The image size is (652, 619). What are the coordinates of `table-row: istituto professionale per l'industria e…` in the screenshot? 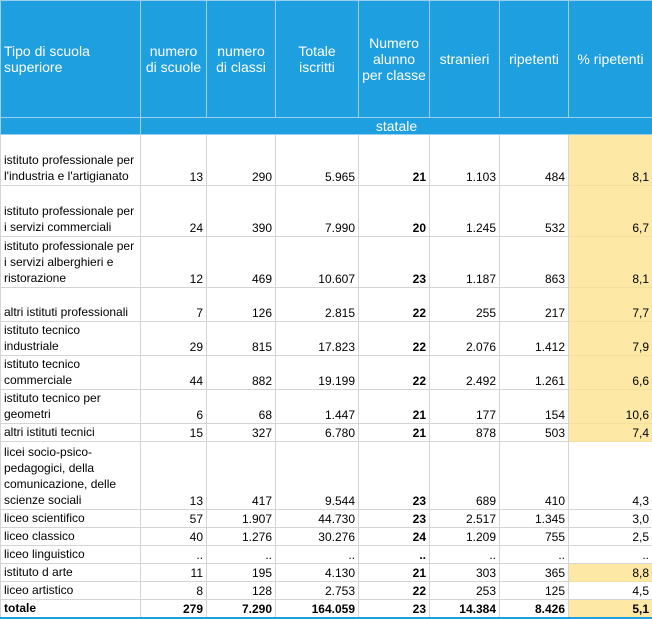 It's located at (326, 160).